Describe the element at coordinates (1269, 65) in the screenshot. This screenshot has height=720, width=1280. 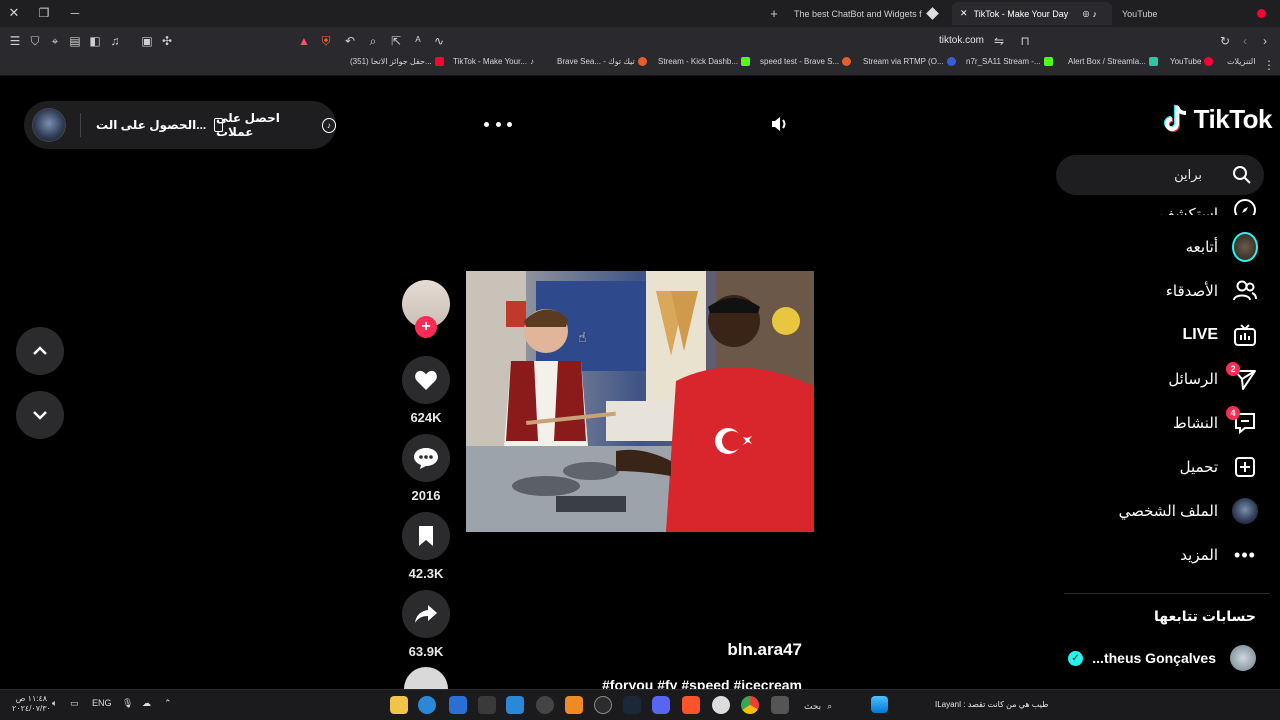
I see `bookmarks-overflow-icon: ⋮` at that location.